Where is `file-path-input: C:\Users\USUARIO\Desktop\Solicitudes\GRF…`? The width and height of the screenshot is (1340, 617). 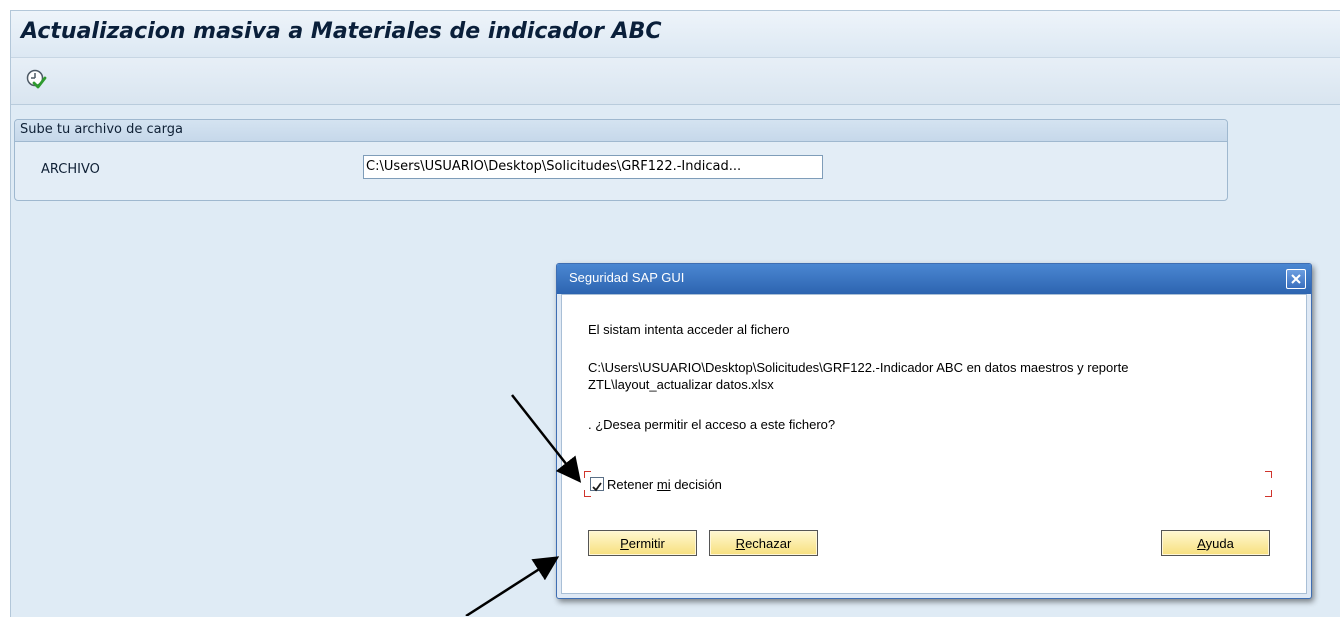 file-path-input: C:\Users\USUARIO\Desktop\Solicitudes\GRF… is located at coordinates (593, 167).